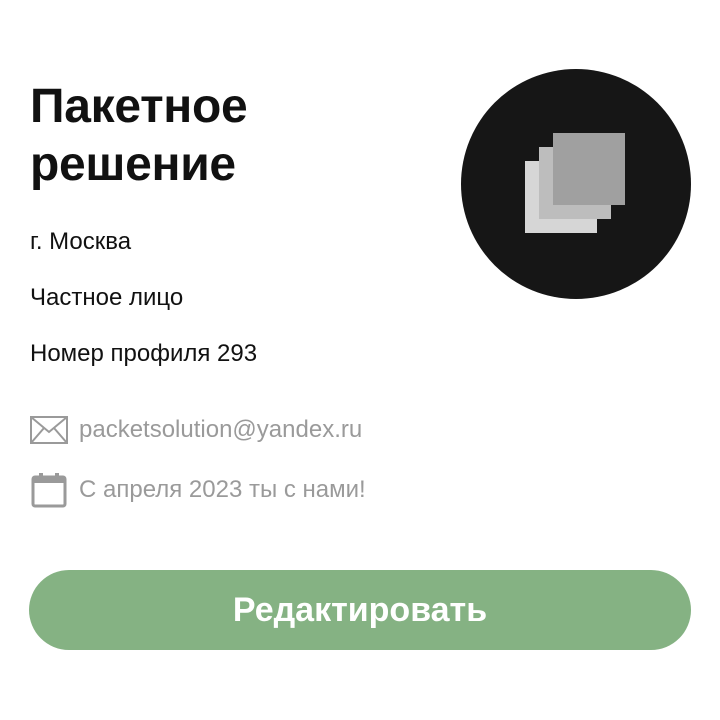 The width and height of the screenshot is (720, 720). Describe the element at coordinates (230, 136) in the screenshot. I see `profile-title: Пакетное решение` at that location.